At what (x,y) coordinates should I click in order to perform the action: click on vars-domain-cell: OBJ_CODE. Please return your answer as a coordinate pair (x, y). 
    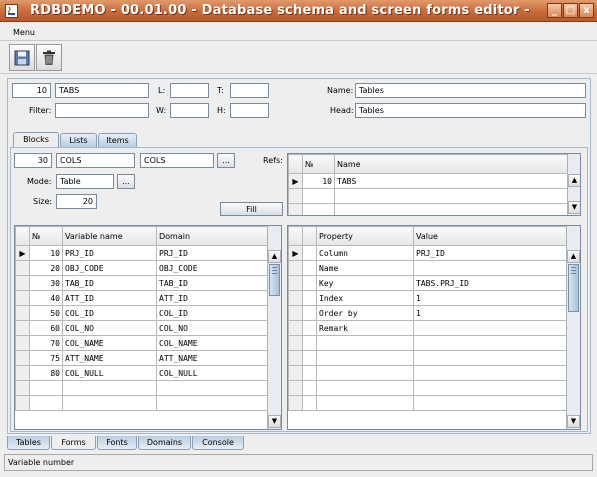
    Looking at the image, I should click on (212, 268).